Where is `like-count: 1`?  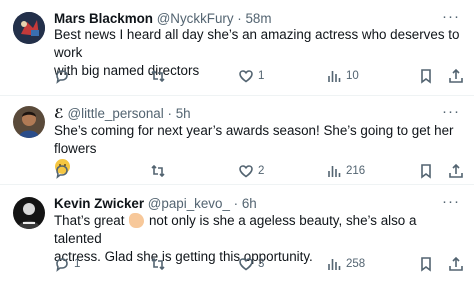
like-count: 1 is located at coordinates (261, 76).